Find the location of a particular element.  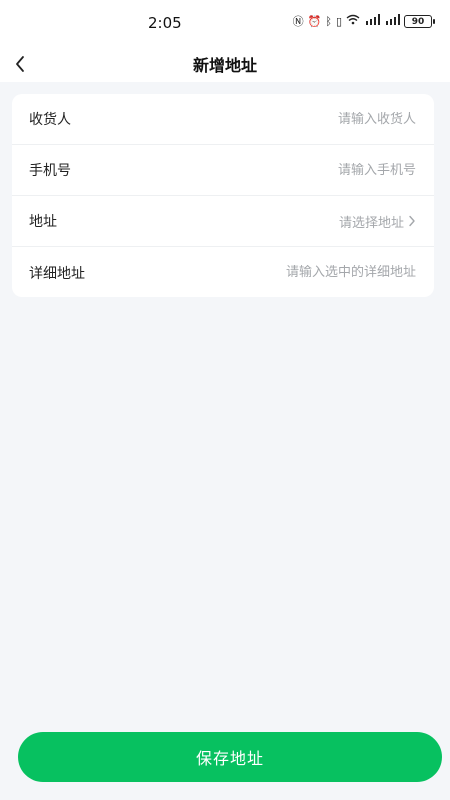

nfc-icon: Ⓝ is located at coordinates (298, 21).